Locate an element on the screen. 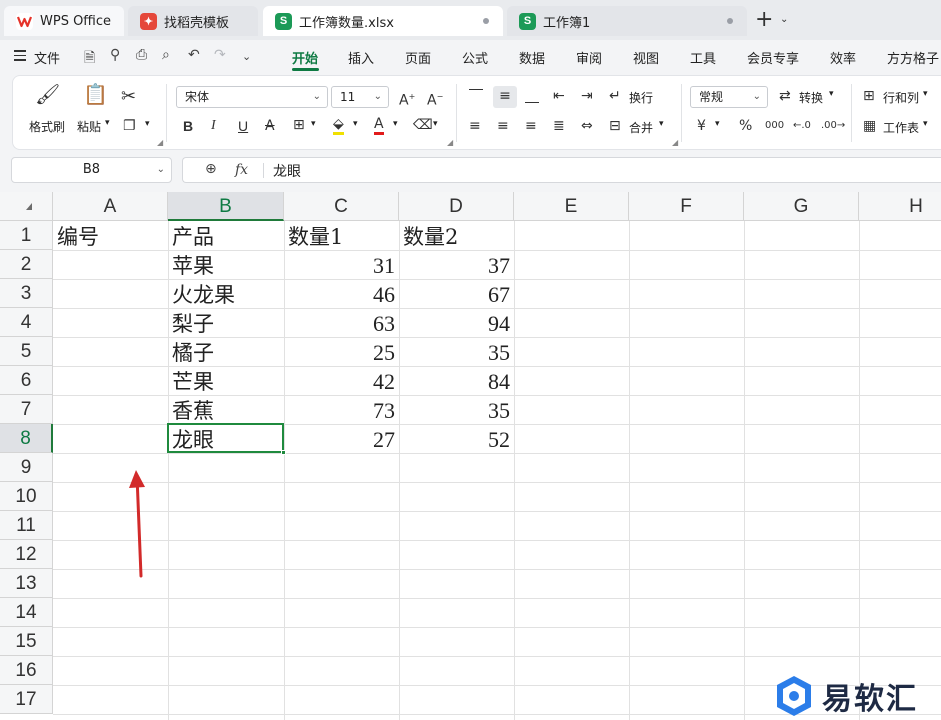  cell-c6: 42 is located at coordinates (342, 381).